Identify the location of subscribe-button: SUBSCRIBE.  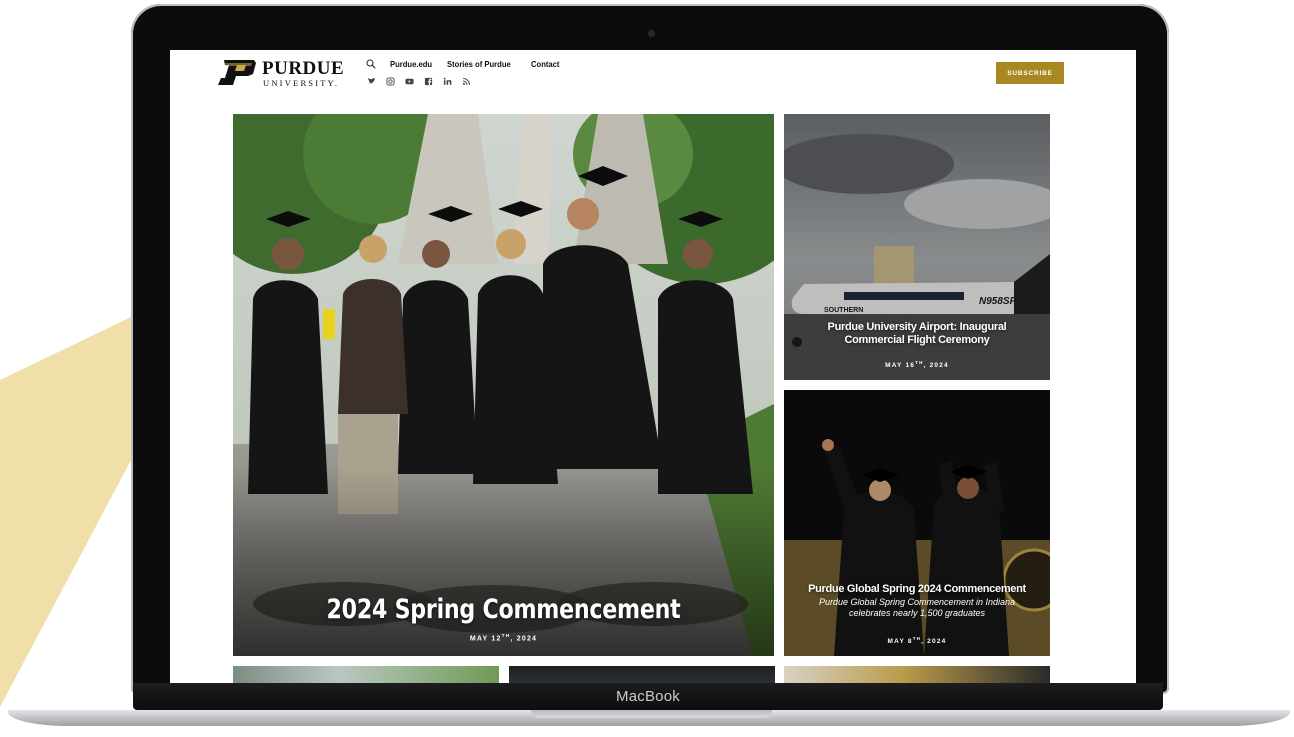
(1030, 73).